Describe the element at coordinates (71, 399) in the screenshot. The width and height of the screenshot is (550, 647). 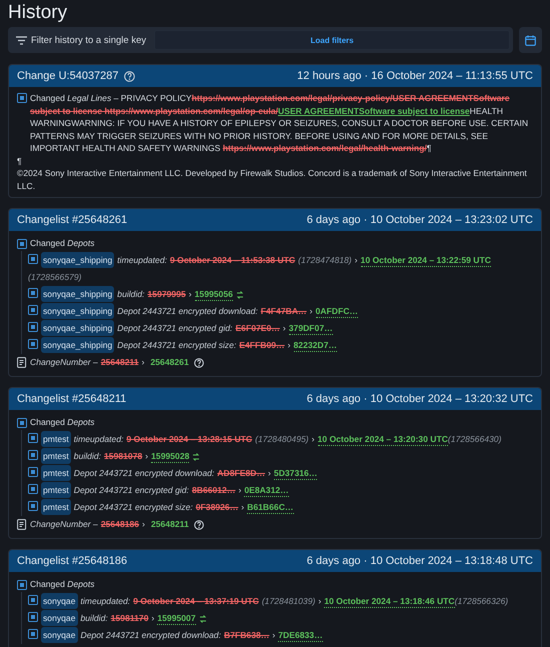
I see `card-title: Changelist #25648211` at that location.